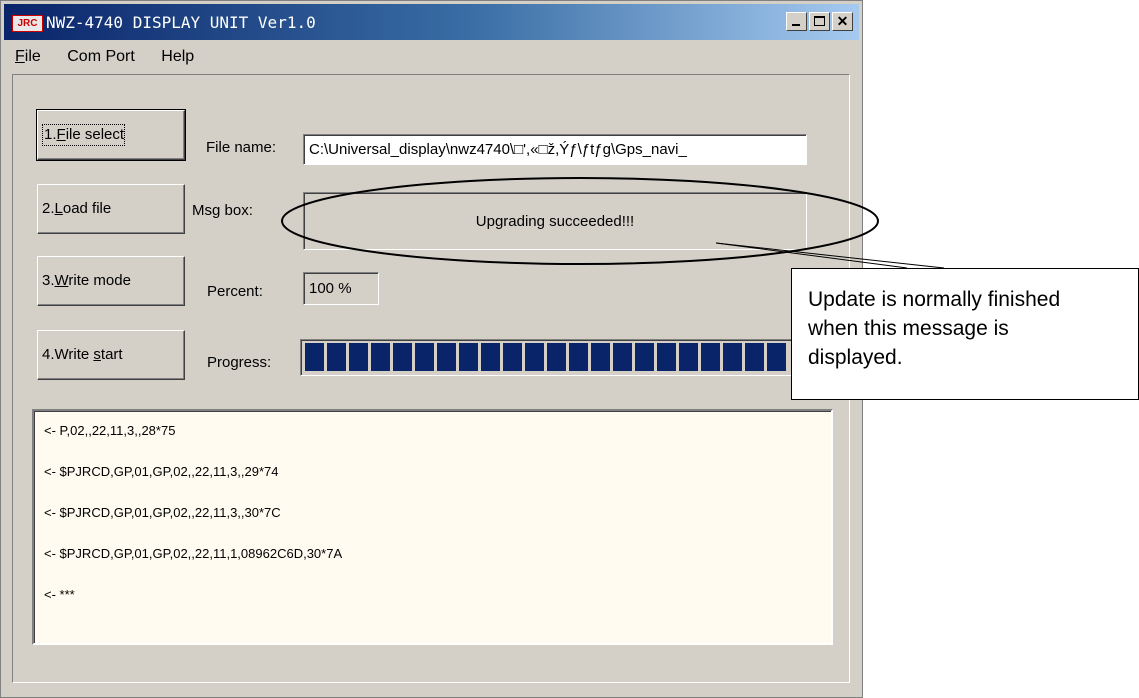  I want to click on maximize-icon, so click(819, 21).